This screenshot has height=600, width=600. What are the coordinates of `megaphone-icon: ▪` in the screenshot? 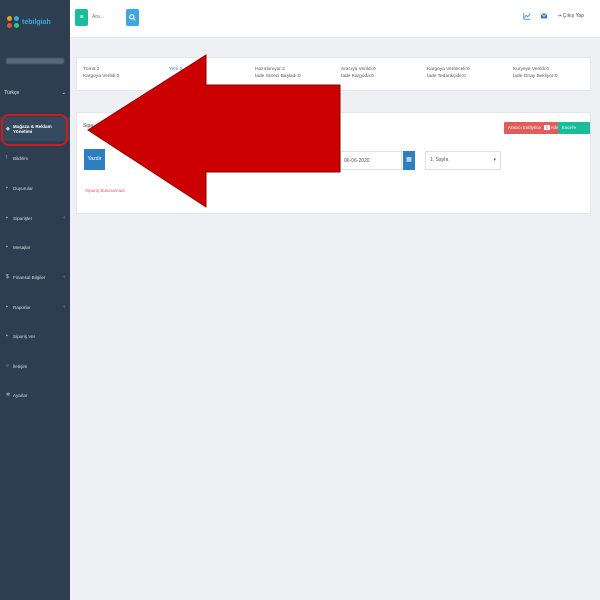 It's located at (7, 188).